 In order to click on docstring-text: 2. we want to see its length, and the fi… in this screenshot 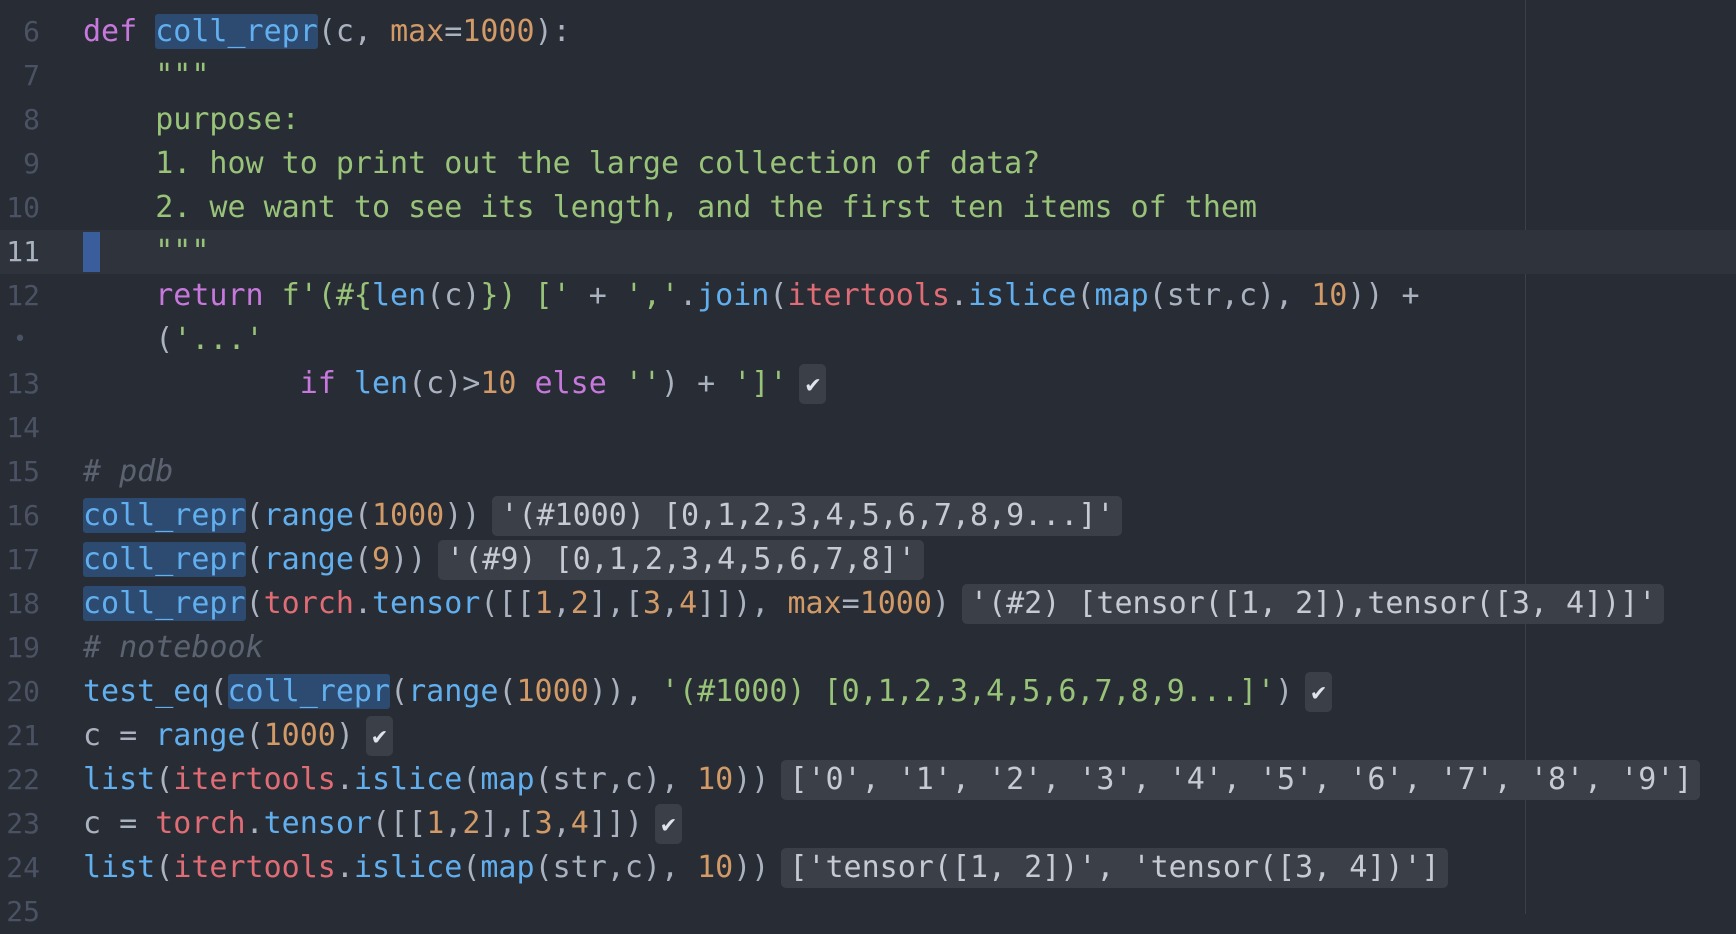, I will do `click(670, 207)`.